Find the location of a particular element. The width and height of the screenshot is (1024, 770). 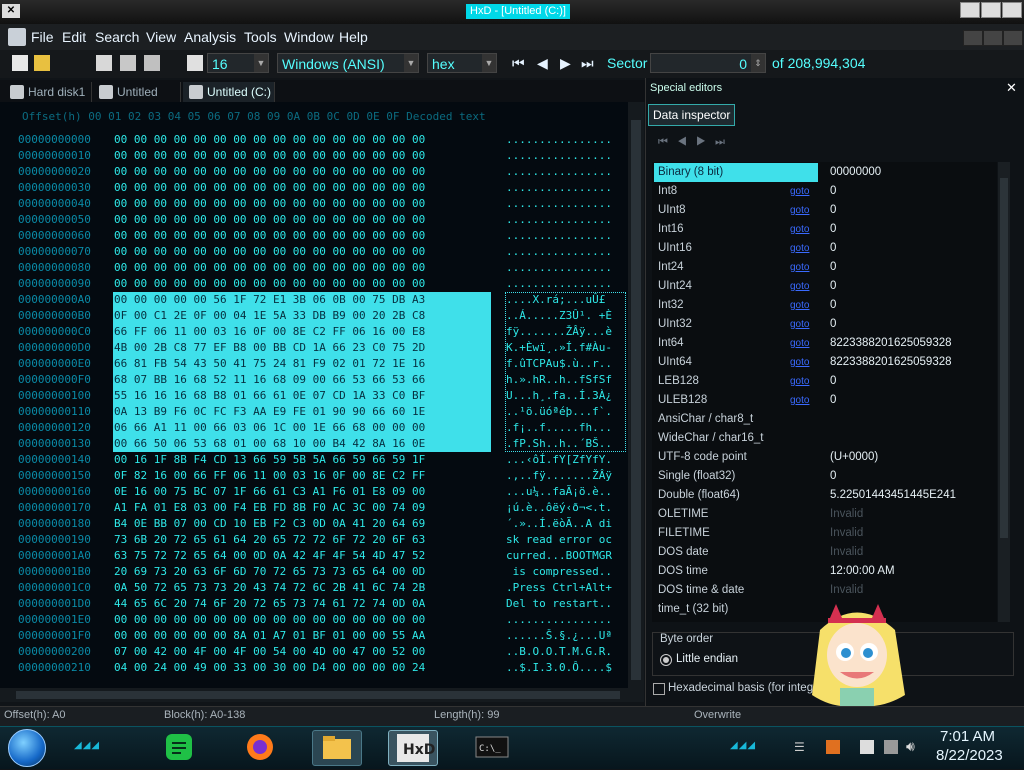

hxd-icon: ✕ is located at coordinates (11, 11).